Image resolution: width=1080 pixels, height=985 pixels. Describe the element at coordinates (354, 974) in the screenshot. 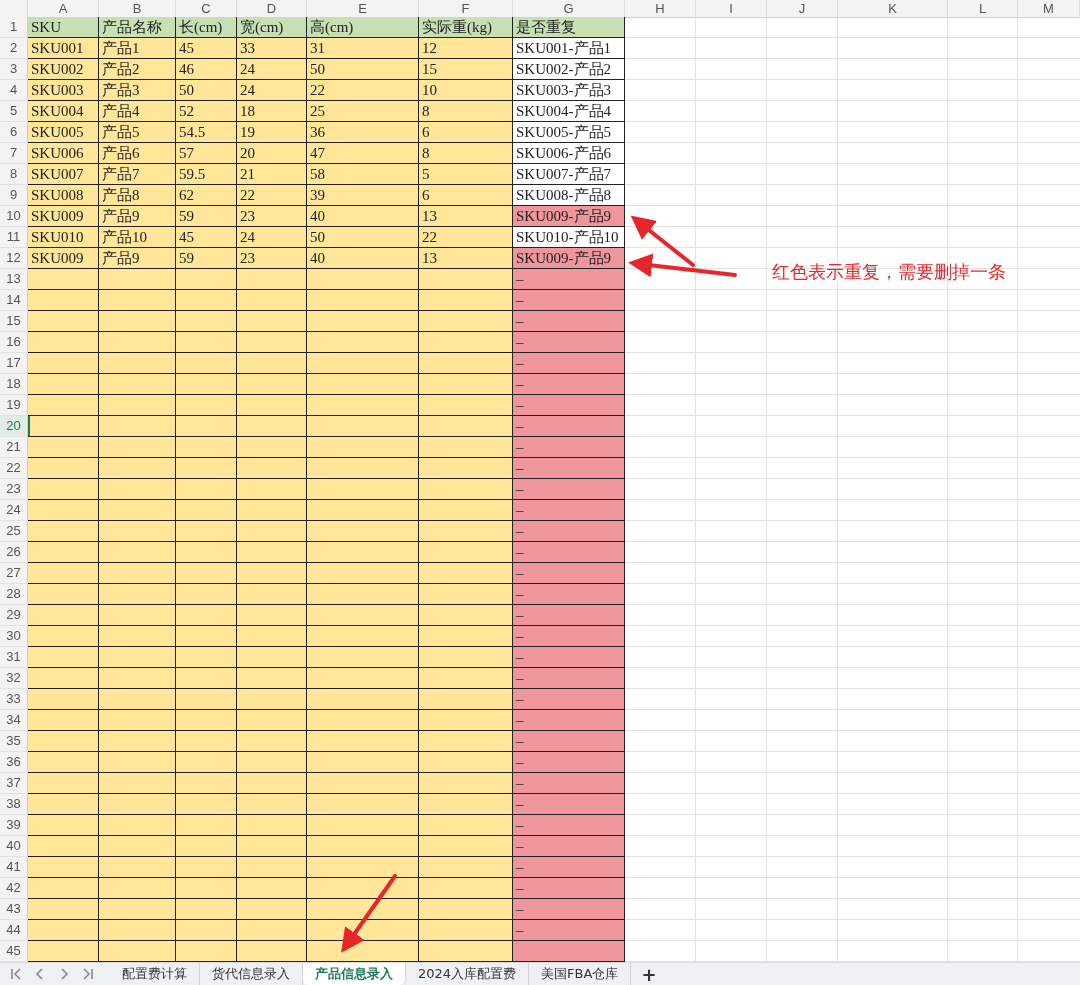

I see `sheet-tab: 产品信息录入` at that location.